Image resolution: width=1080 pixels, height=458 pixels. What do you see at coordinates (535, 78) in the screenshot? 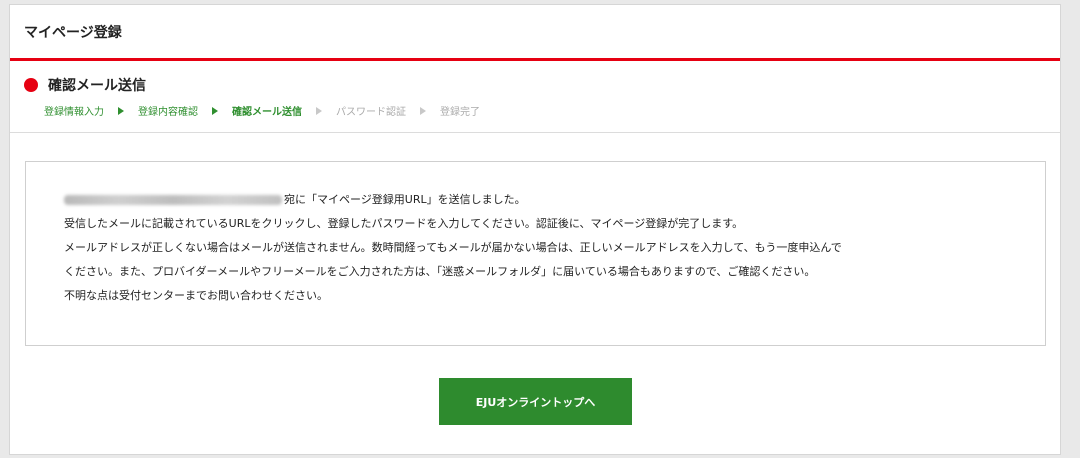
I see `section-heading: 確認メール送信` at bounding box center [535, 78].